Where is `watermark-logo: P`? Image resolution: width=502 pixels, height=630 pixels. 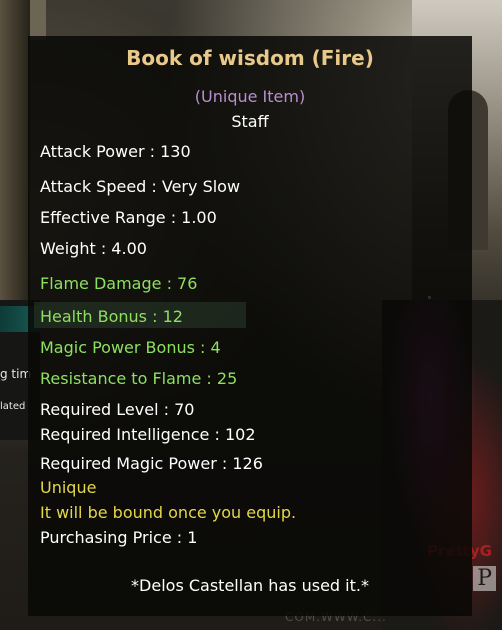 watermark-logo: P is located at coordinates (484, 578).